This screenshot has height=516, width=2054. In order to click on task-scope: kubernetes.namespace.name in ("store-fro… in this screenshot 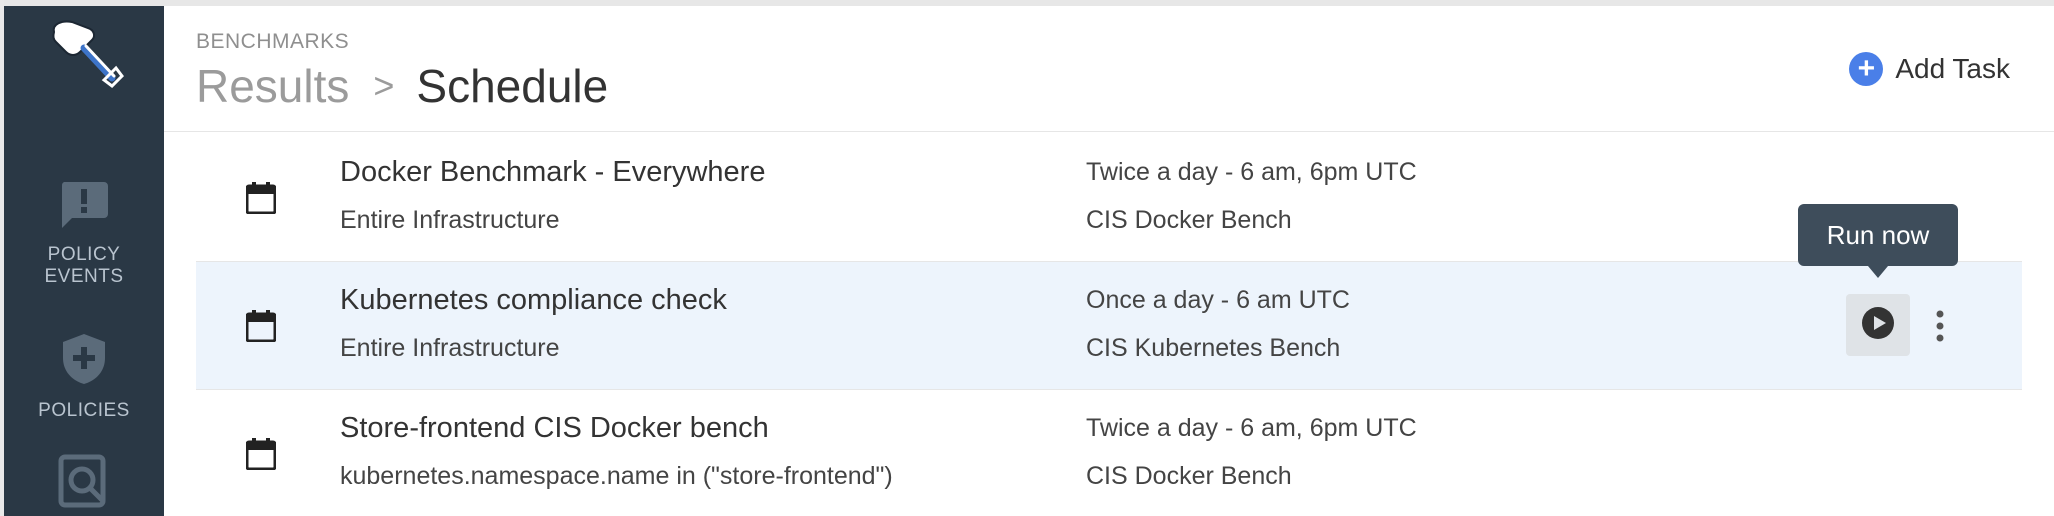, I will do `click(616, 476)`.